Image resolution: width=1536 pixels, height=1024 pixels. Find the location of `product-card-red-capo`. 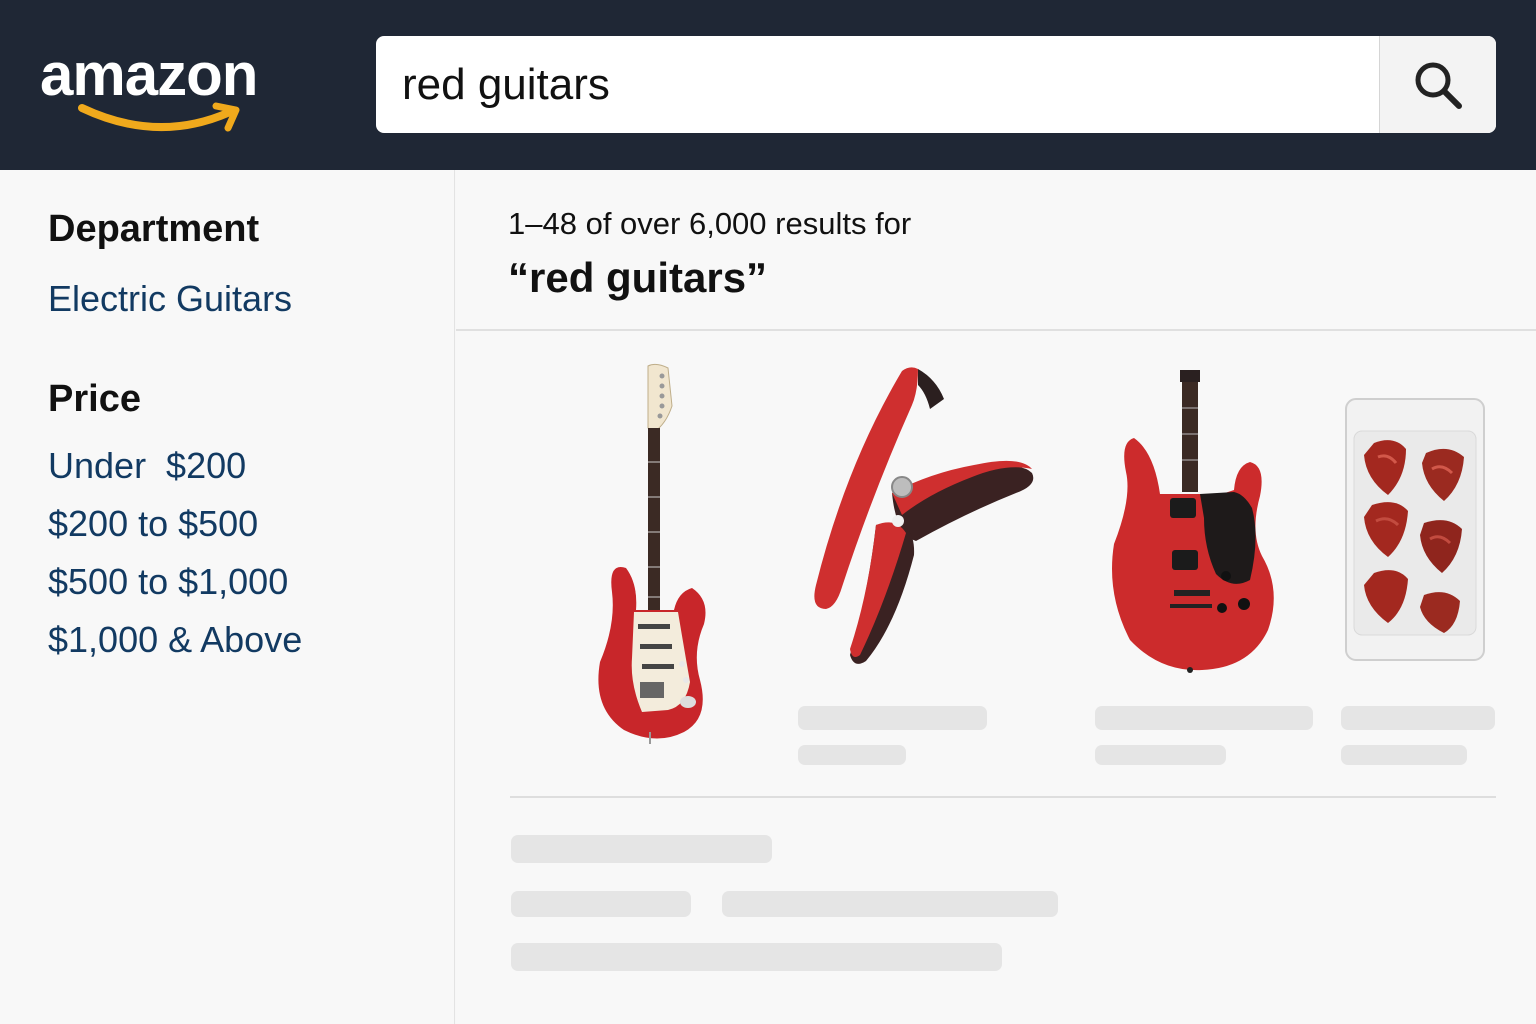

product-card-red-capo is located at coordinates (926, 520).